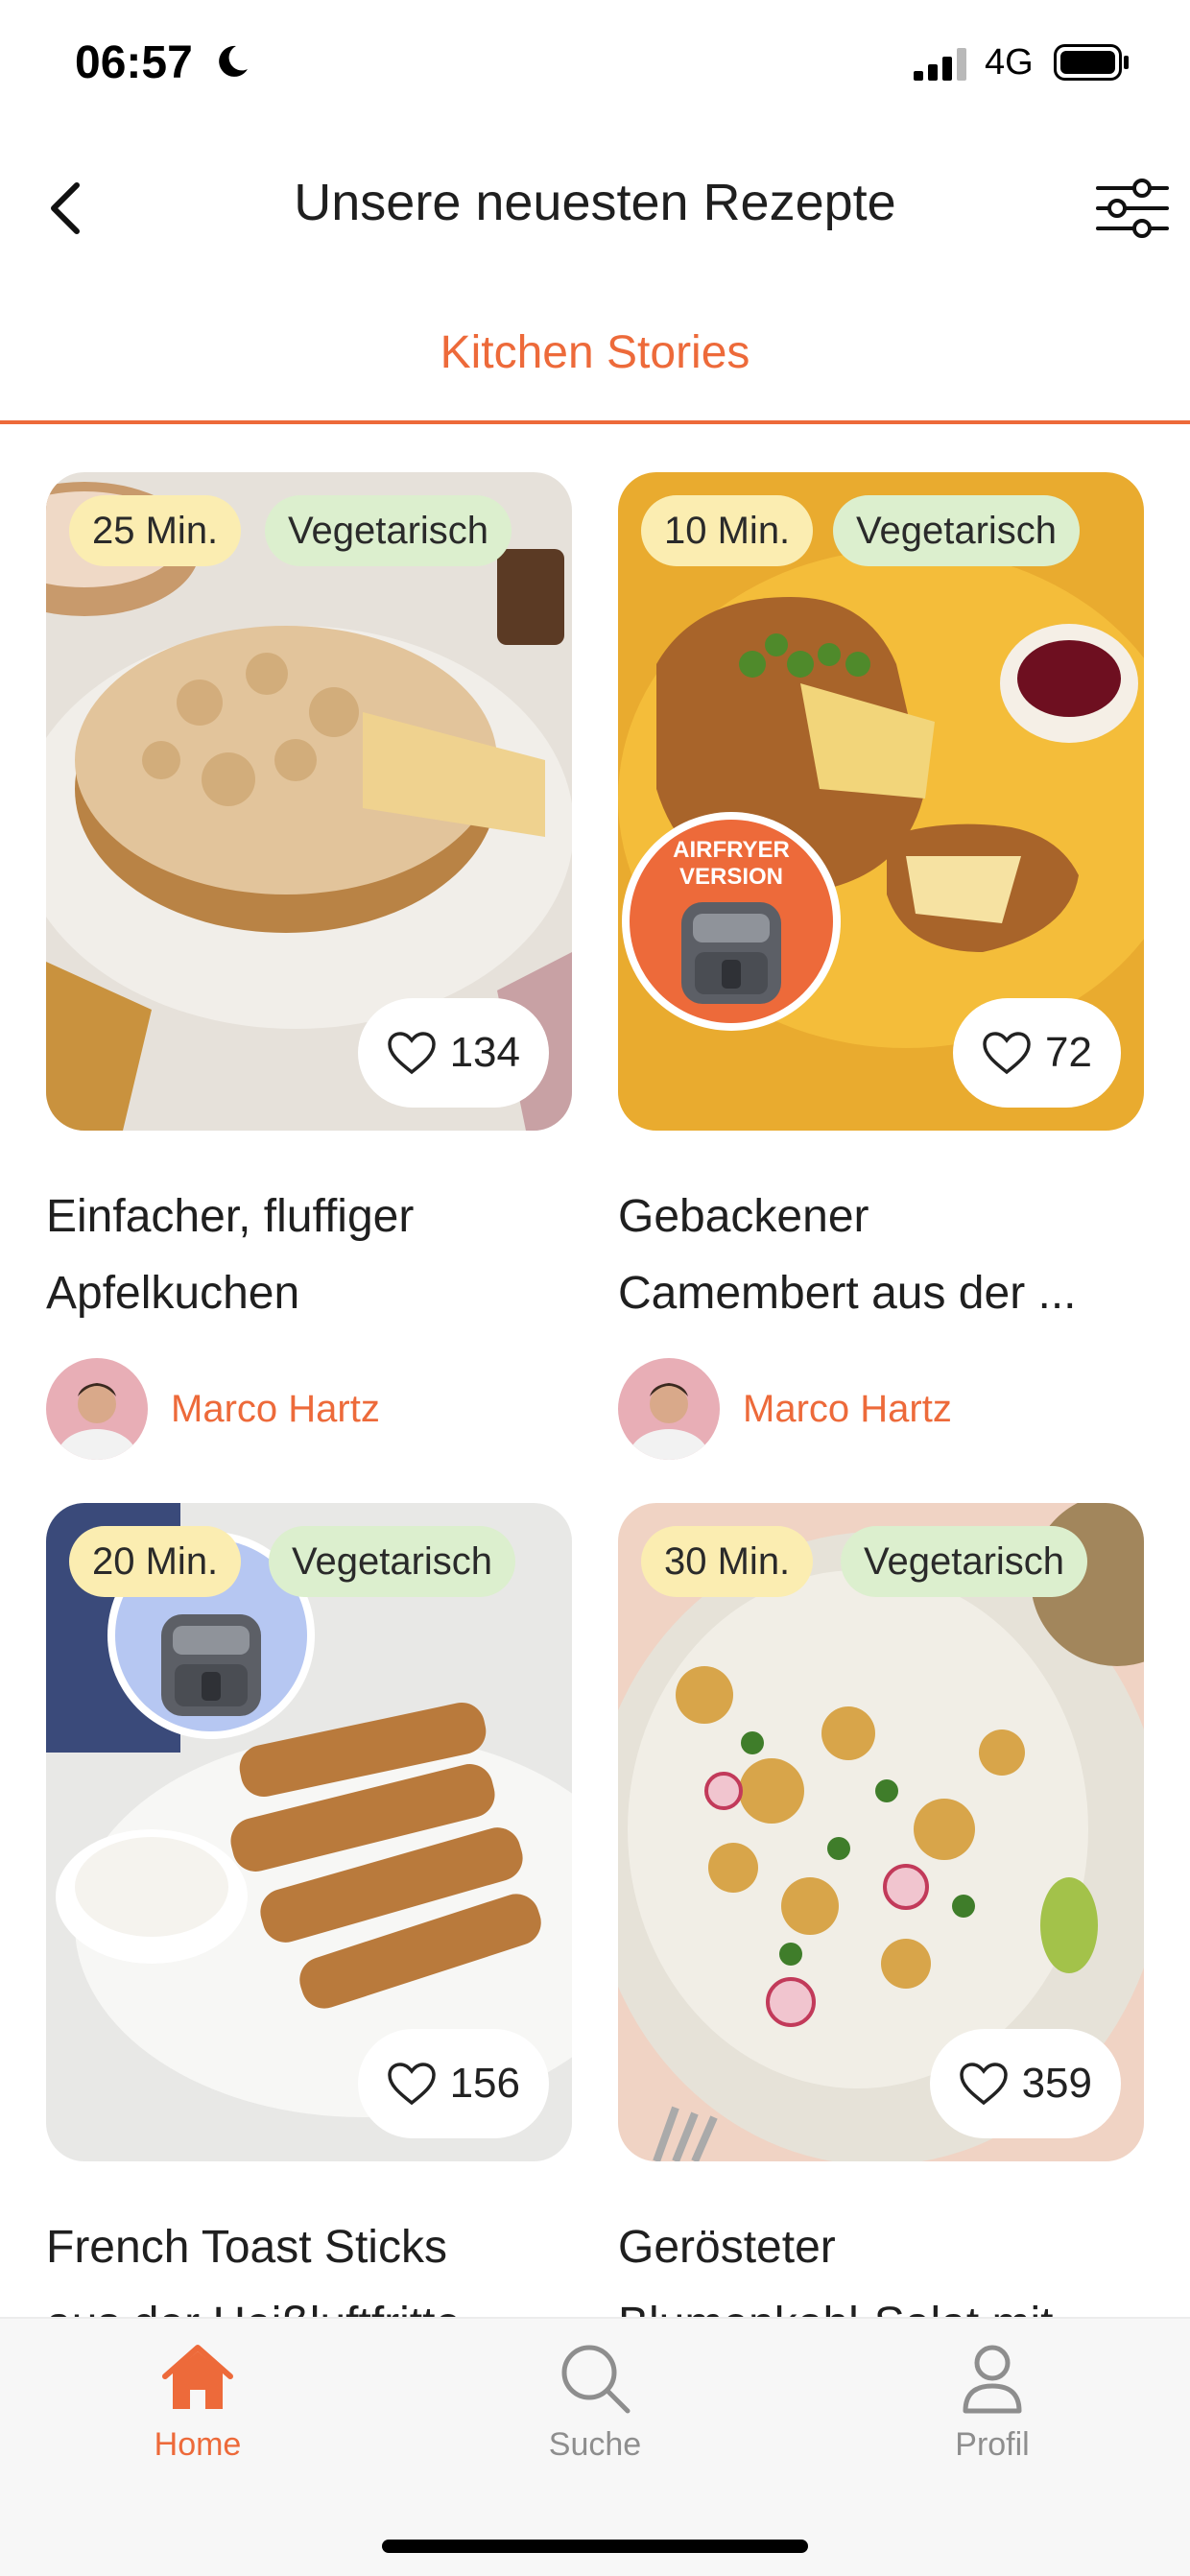 Image resolution: width=1190 pixels, height=2576 pixels. I want to click on recipe-image: 10 Min. Vegetarisch AIRFRYER VERSION 72, so click(881, 801).